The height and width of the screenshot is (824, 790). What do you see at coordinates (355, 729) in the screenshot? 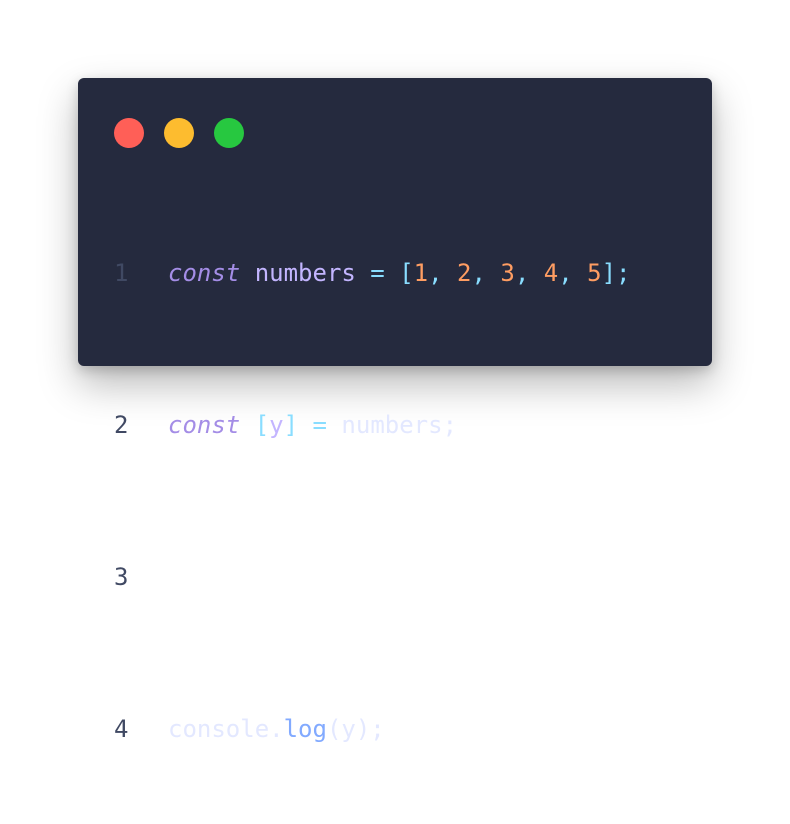
I see `arguments-token: (y);` at bounding box center [355, 729].